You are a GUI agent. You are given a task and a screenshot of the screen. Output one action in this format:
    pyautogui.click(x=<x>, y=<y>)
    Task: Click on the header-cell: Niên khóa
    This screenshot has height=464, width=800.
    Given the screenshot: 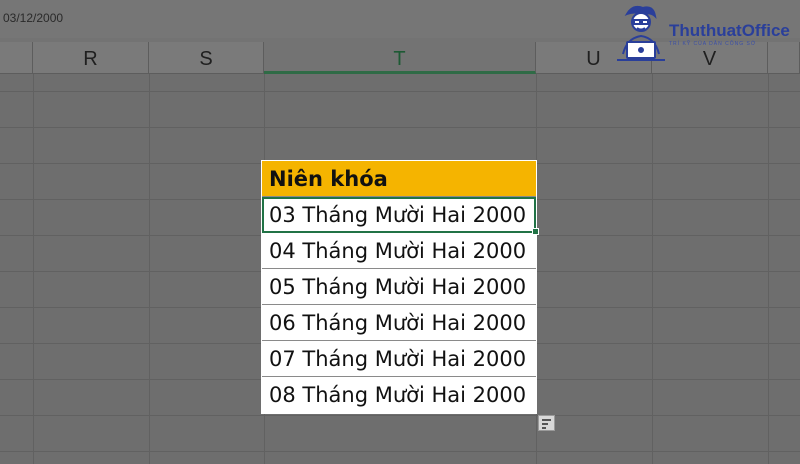 What is the action you would take?
    pyautogui.click(x=399, y=179)
    